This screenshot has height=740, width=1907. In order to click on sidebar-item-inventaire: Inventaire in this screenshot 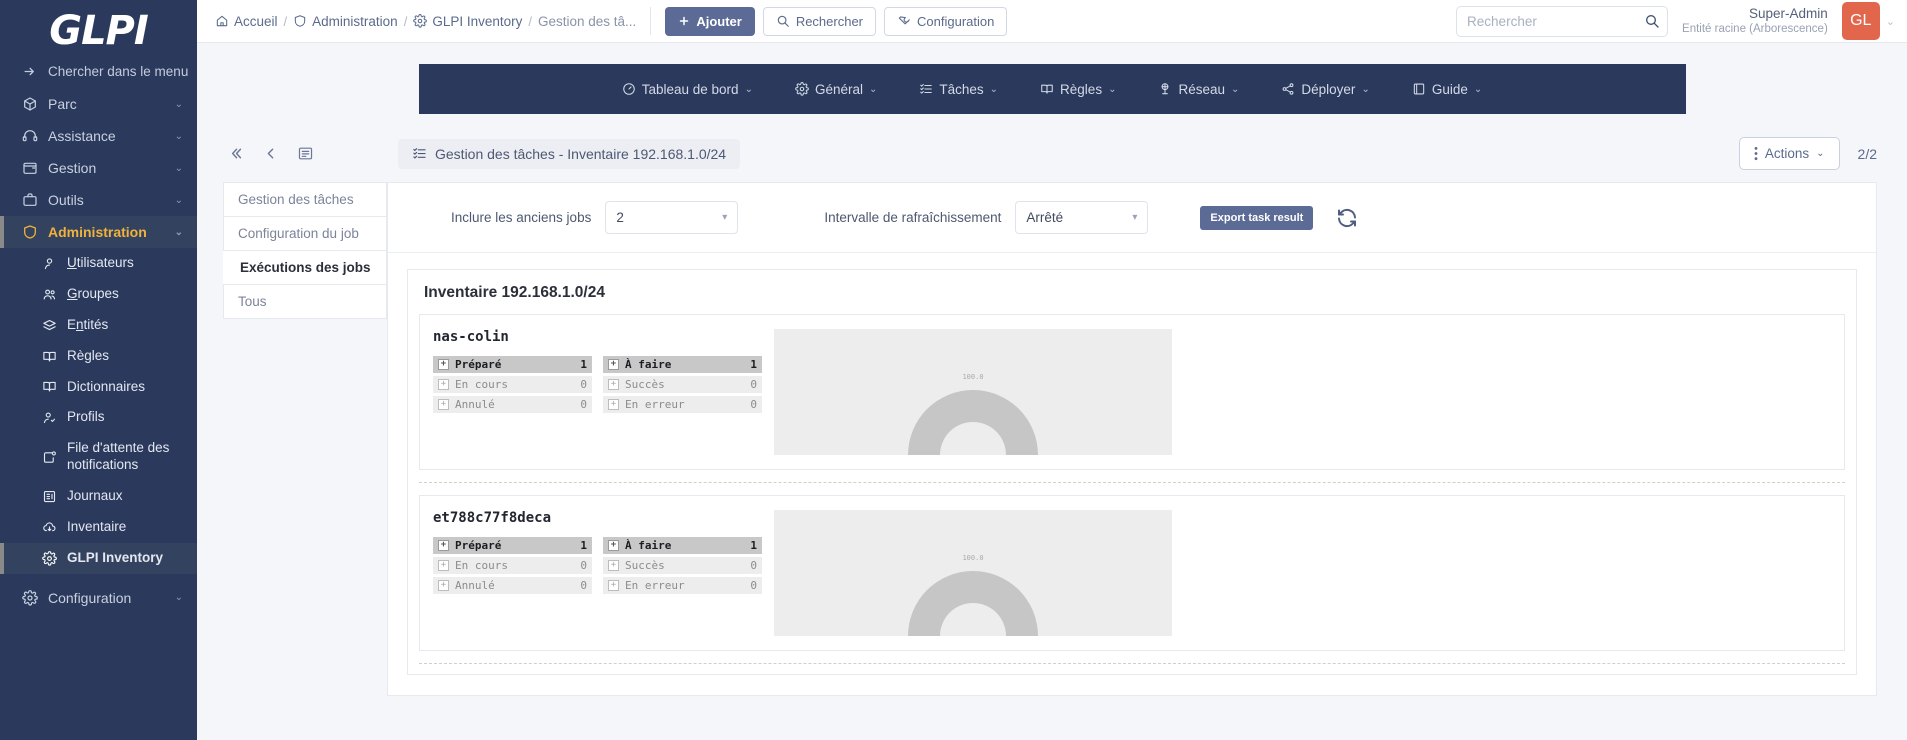, I will do `click(98, 527)`.